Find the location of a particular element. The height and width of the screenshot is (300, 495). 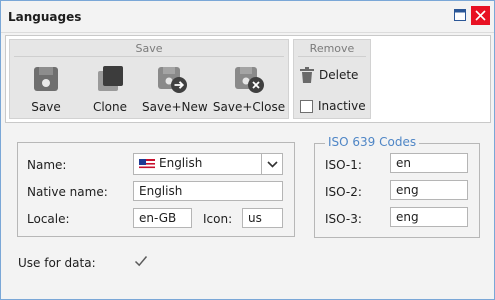

restore-button is located at coordinates (460, 15).